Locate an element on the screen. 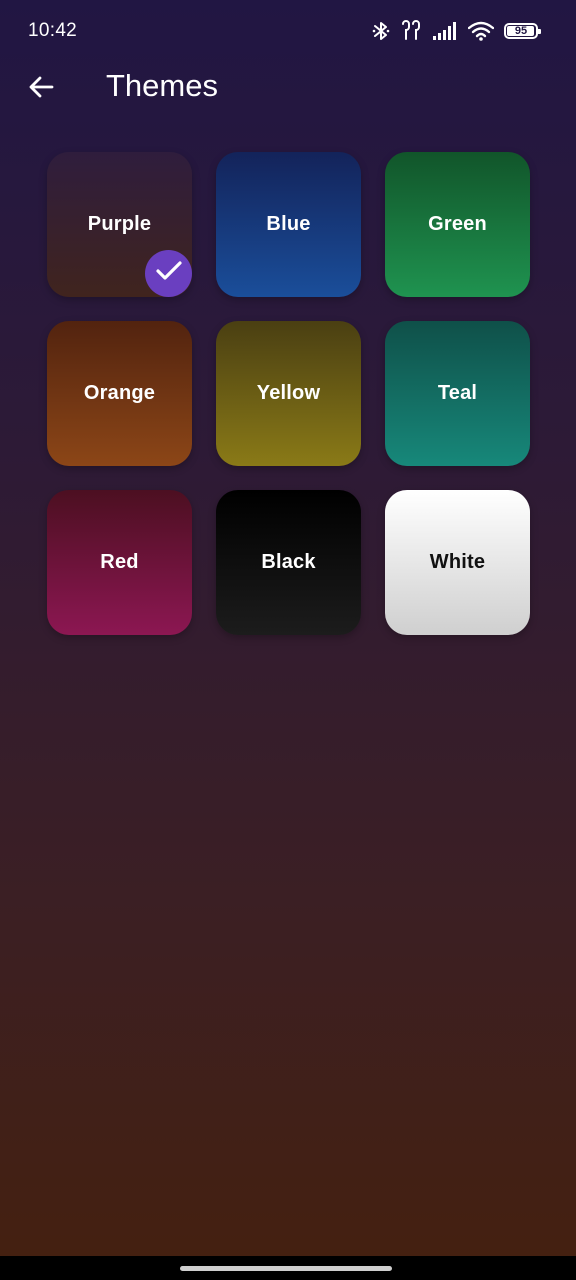 The height and width of the screenshot is (1280, 576). earbuds-icon is located at coordinates (411, 31).